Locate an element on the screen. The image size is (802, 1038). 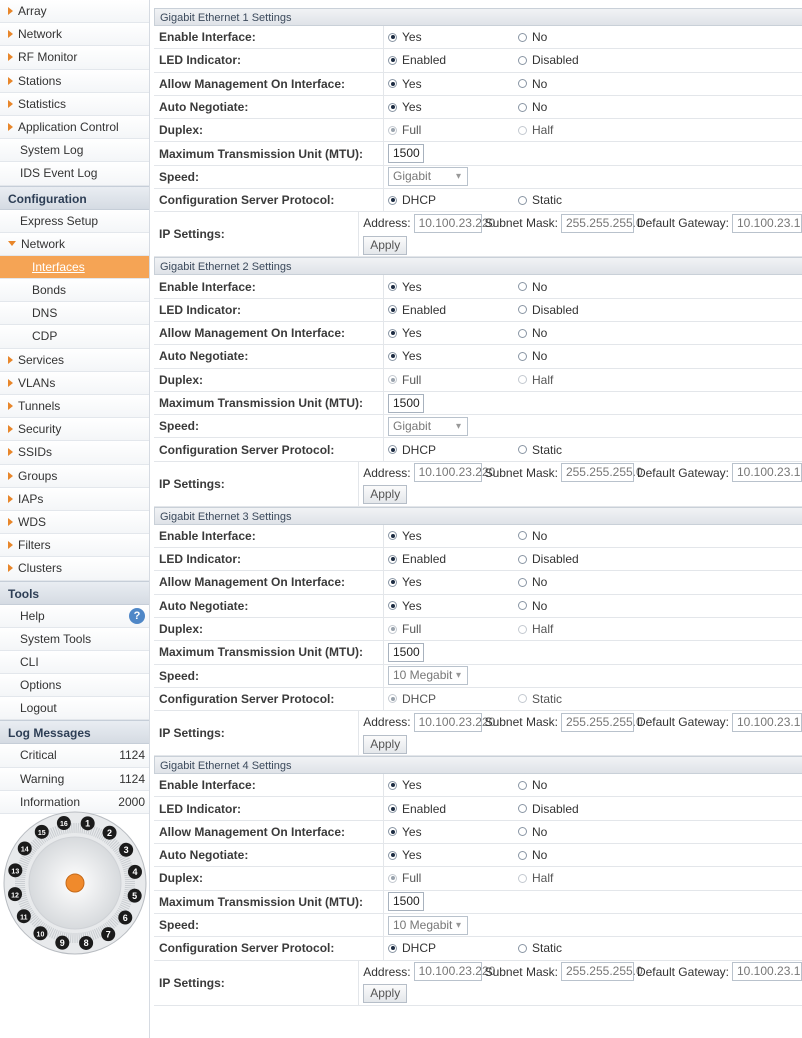
sidebar-item-bonds: Bonds is located at coordinates (74, 291).